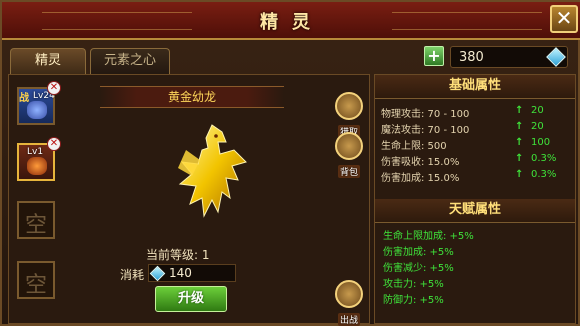  I want to click on title-bar: 精灵 ✕, so click(291, 21).